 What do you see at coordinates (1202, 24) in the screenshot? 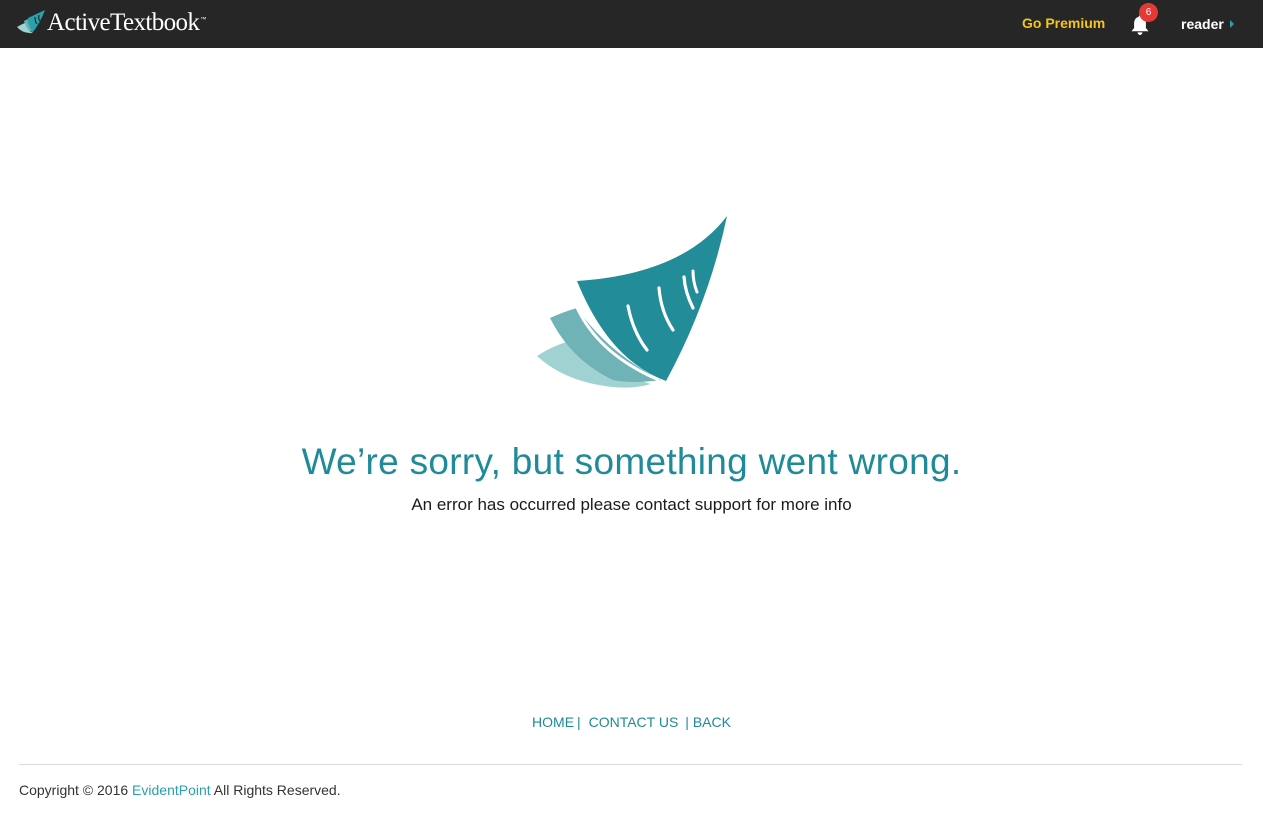
I see `user-name: reader` at bounding box center [1202, 24].